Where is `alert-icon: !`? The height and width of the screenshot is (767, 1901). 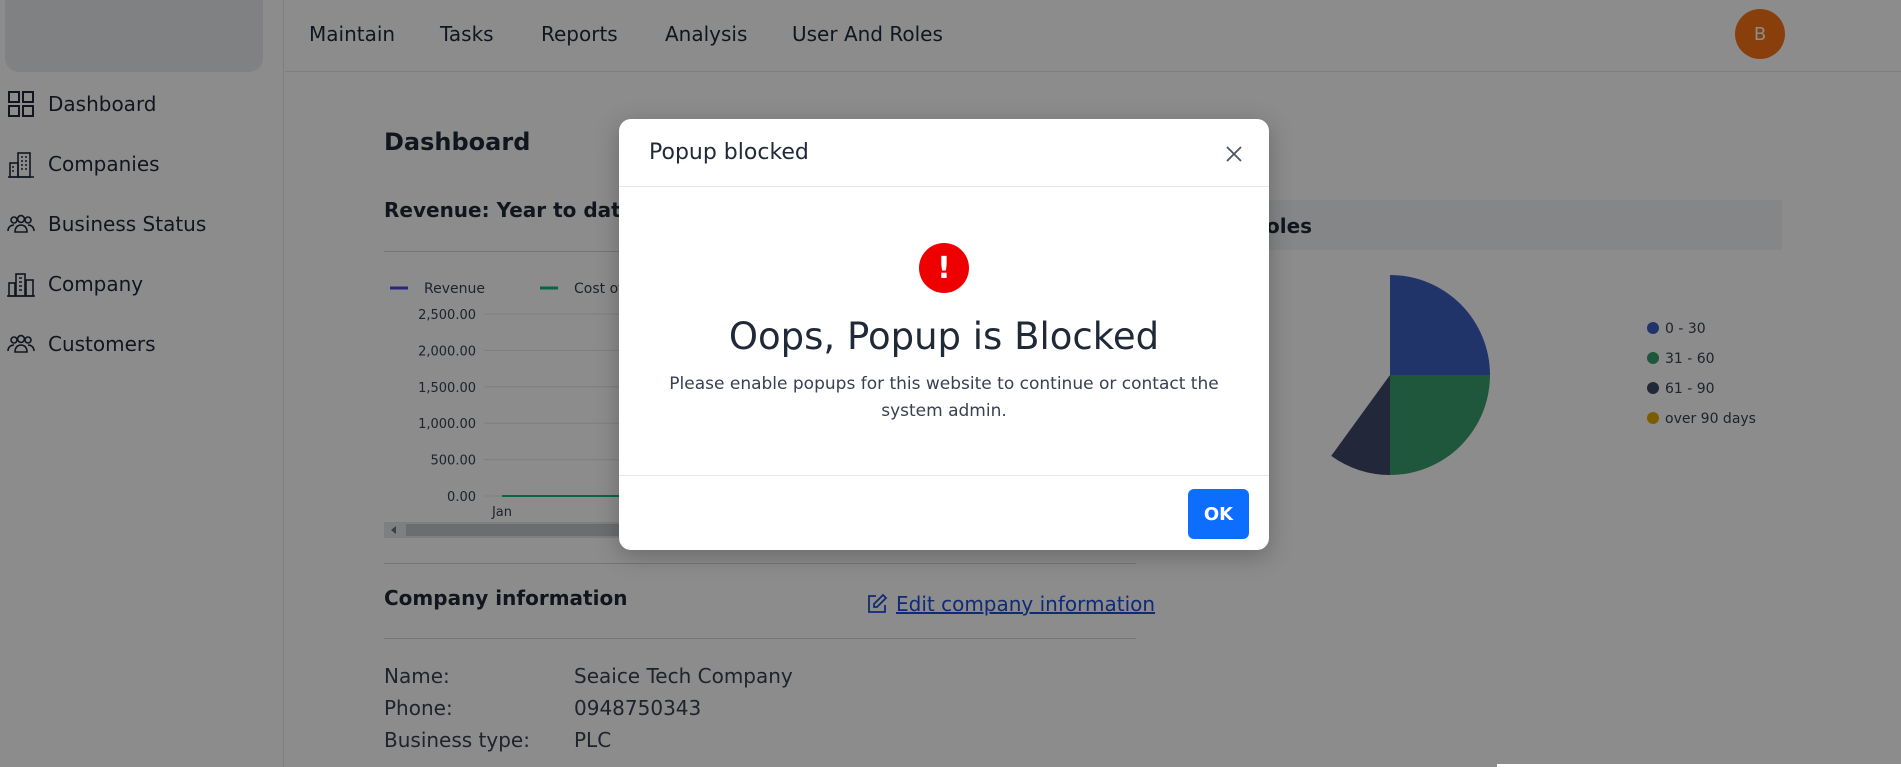 alert-icon: ! is located at coordinates (944, 268).